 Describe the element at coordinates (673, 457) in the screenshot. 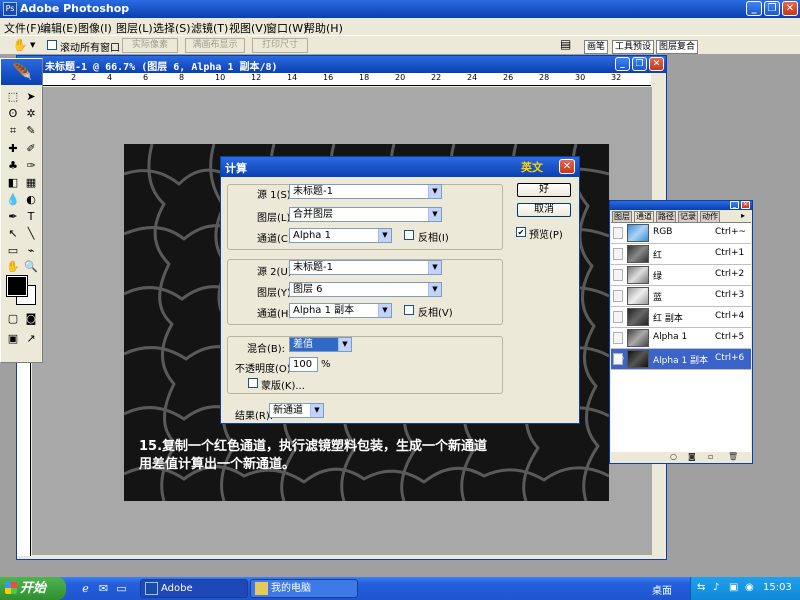

I see `load-selection-icon: ○` at that location.